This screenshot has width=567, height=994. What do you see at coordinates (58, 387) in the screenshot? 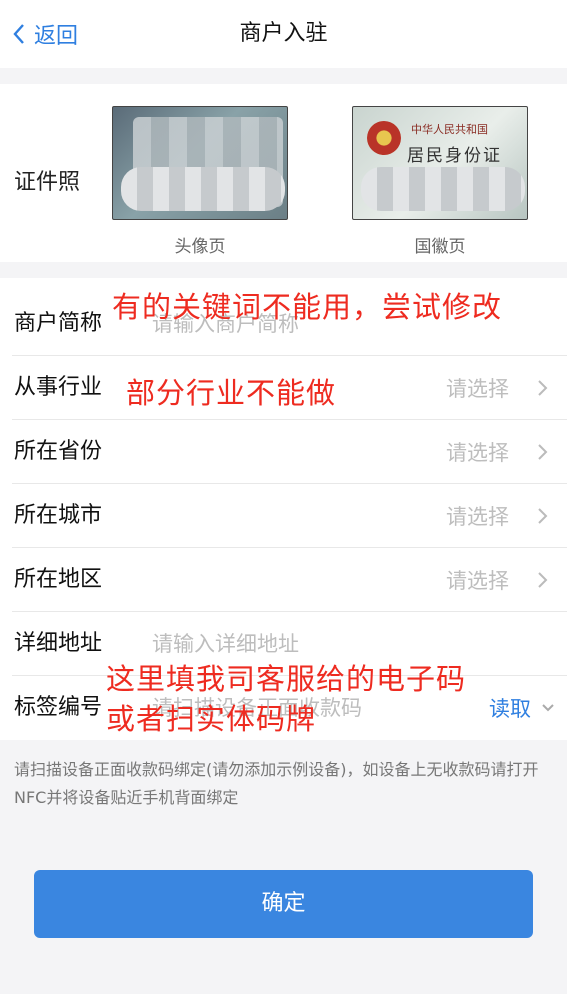
I see `industry-label: 从事行业` at bounding box center [58, 387].